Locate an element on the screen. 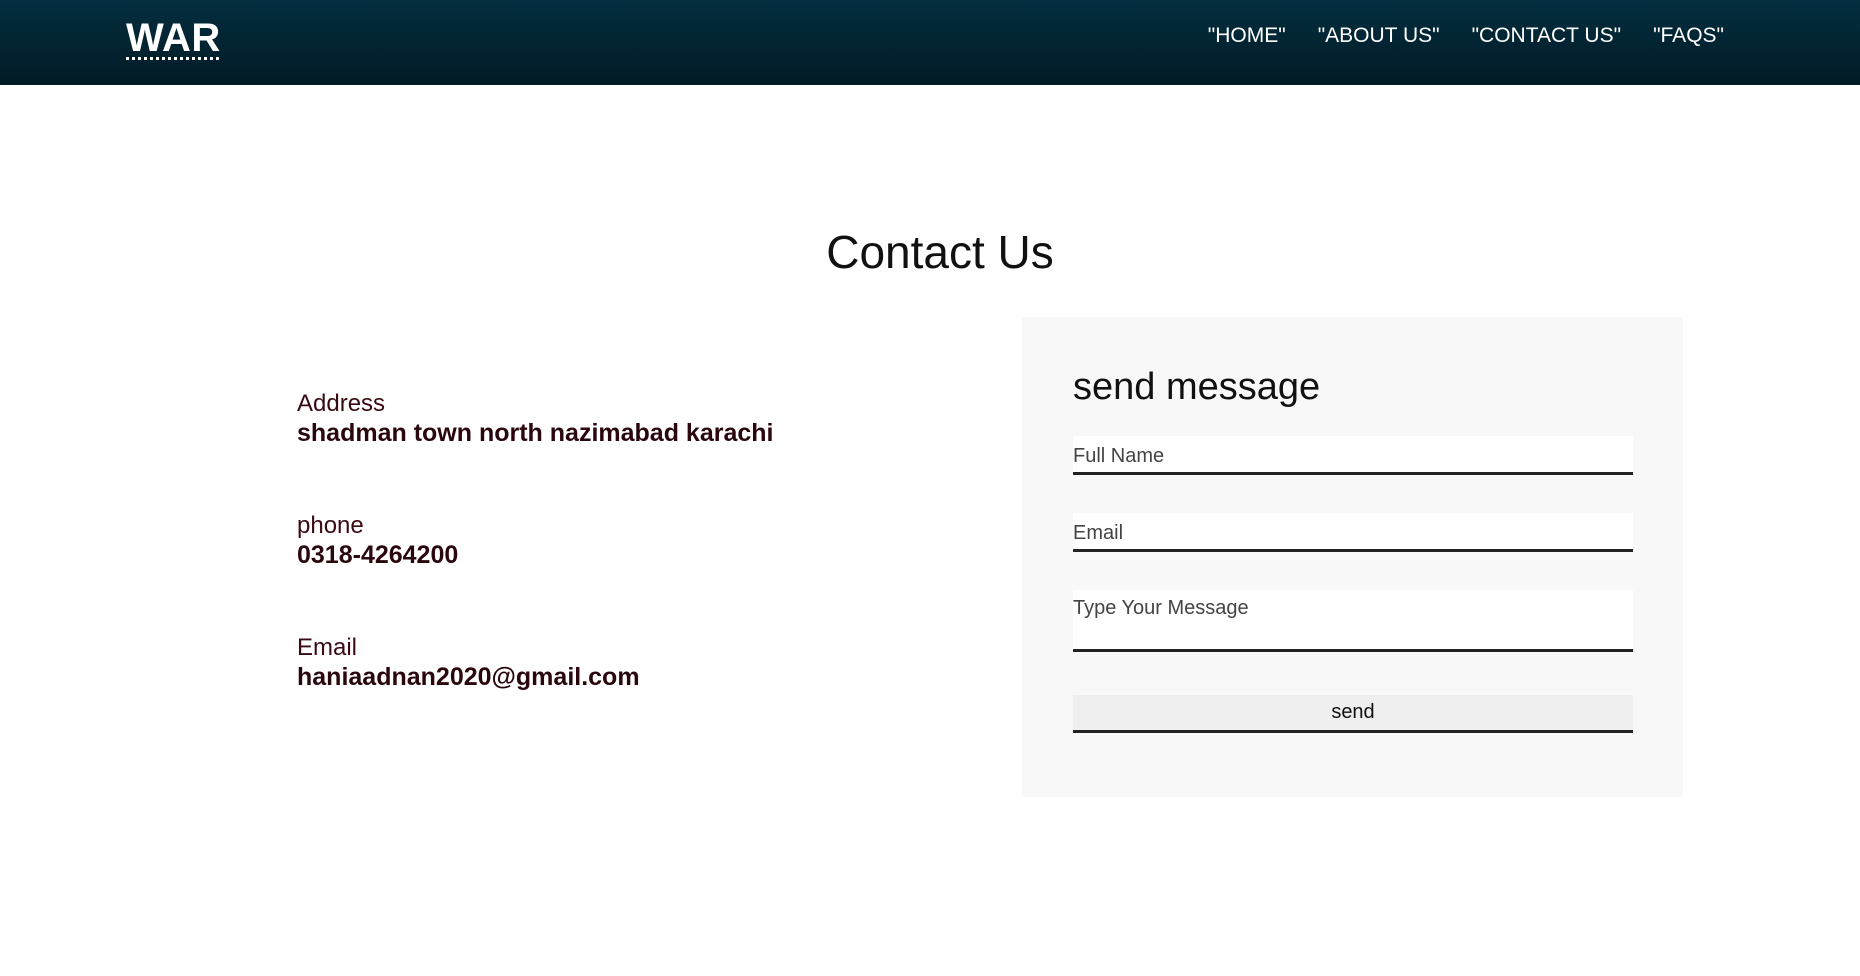 This screenshot has height=976, width=1860. address-label: Address is located at coordinates (341, 403).